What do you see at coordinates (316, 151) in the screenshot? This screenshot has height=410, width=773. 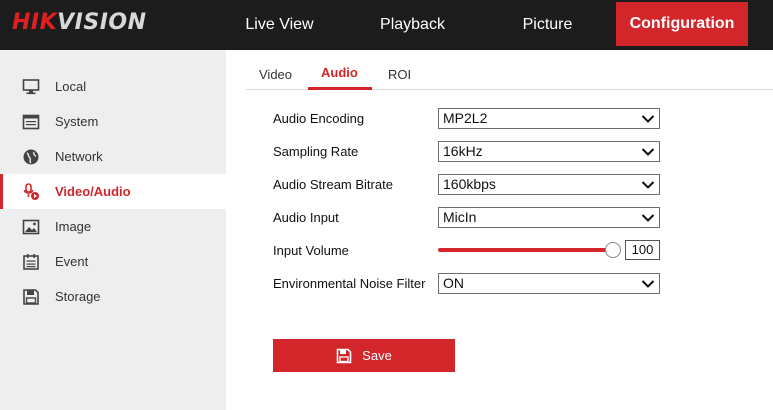 I see `sampling-rate-label: Sampling Rate` at bounding box center [316, 151].